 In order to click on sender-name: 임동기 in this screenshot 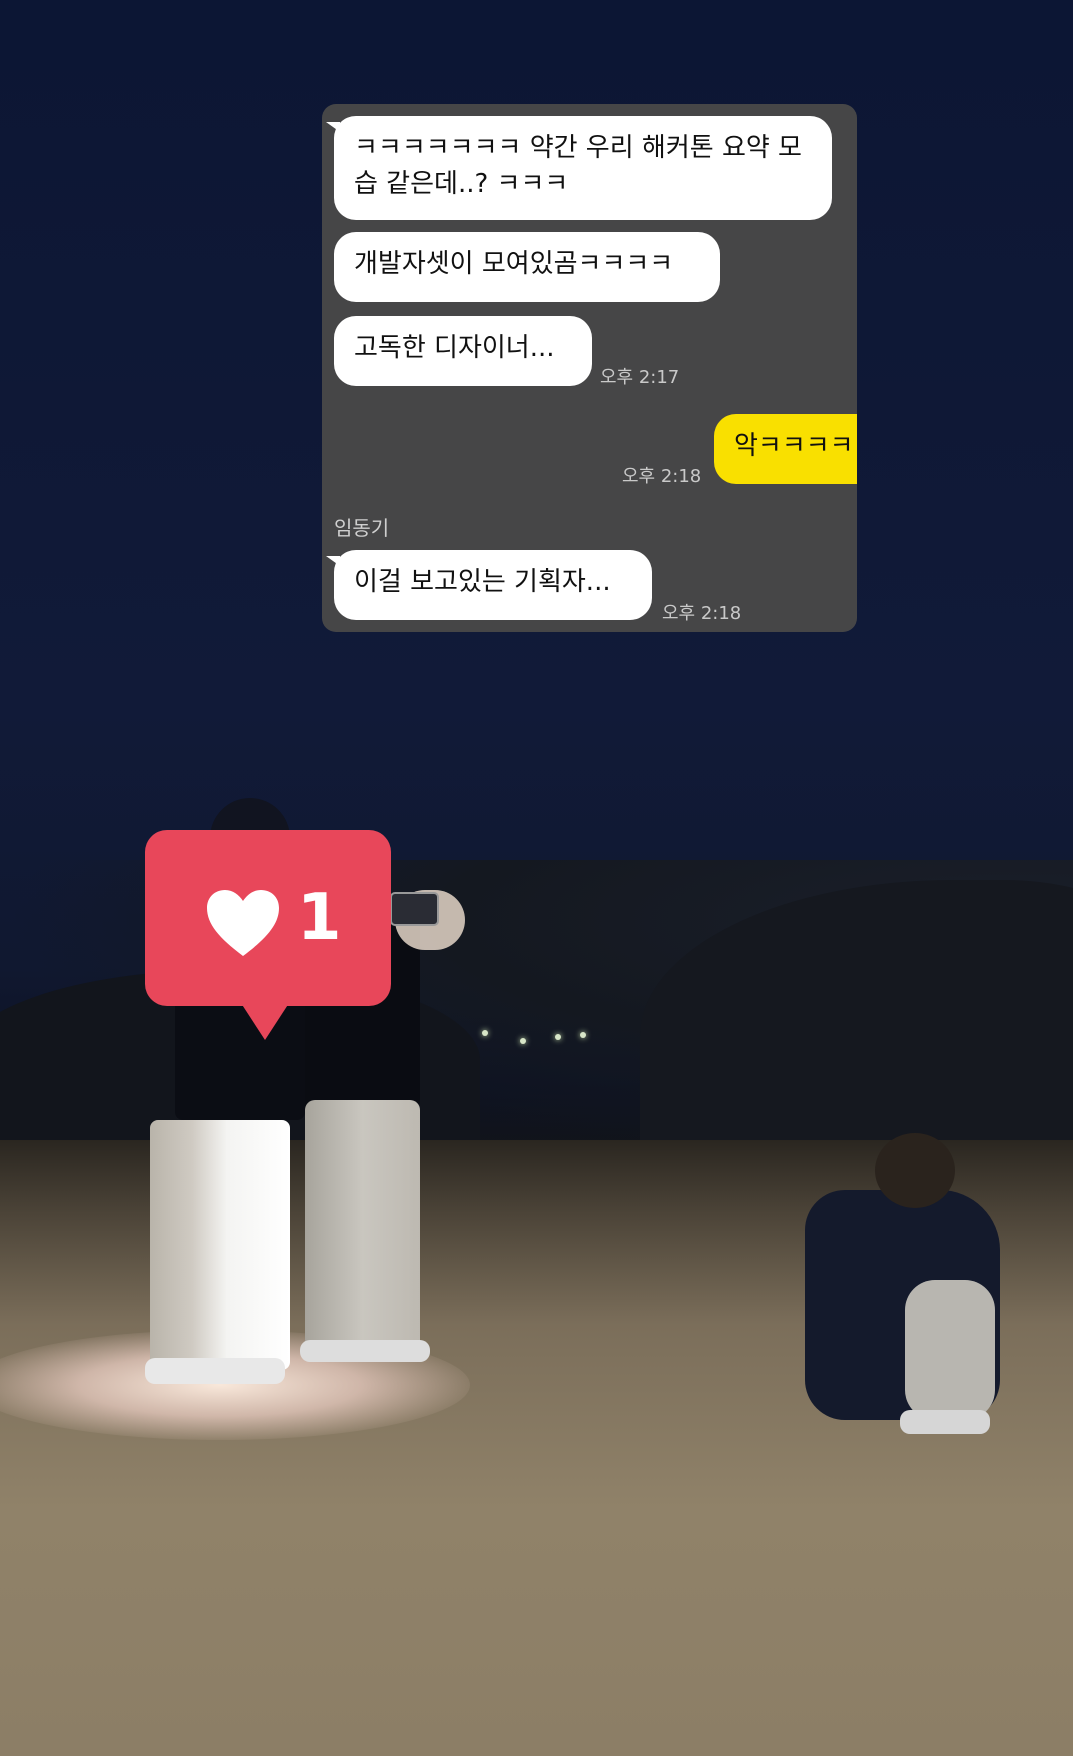, I will do `click(362, 528)`.